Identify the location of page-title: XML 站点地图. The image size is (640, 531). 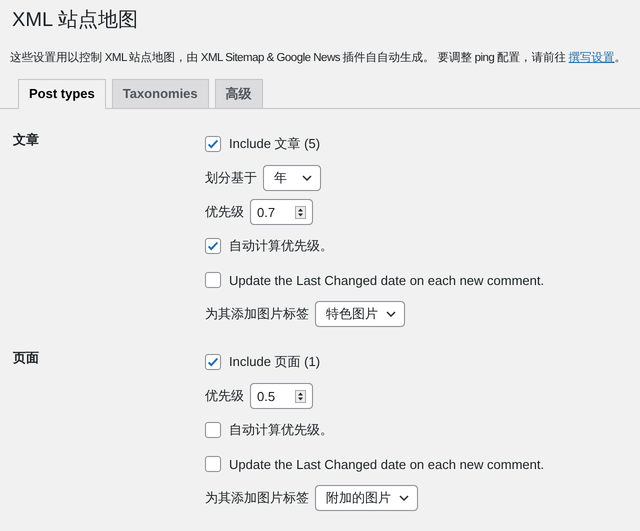
(75, 20).